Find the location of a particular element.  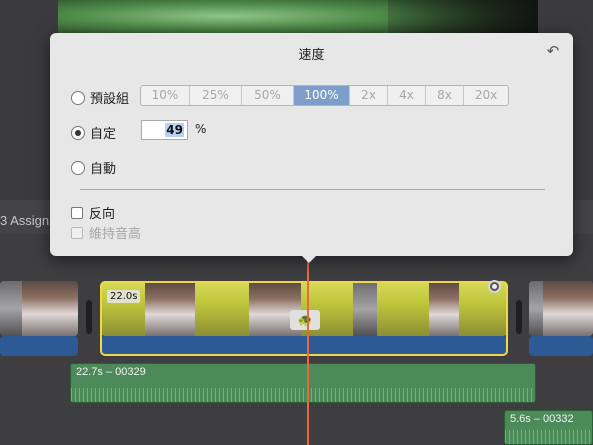

popover-arrow is located at coordinates (309, 259).